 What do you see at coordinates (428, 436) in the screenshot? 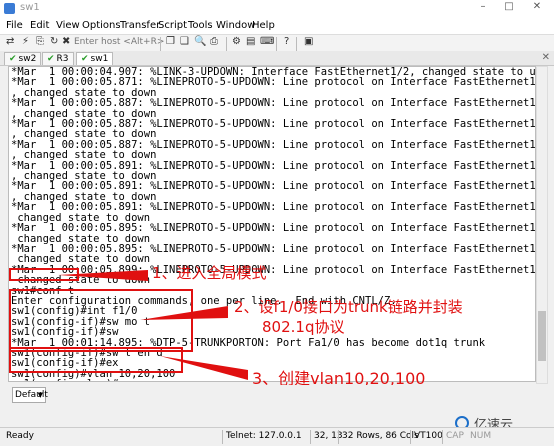
I see `status-emulation: VT100` at bounding box center [428, 436].